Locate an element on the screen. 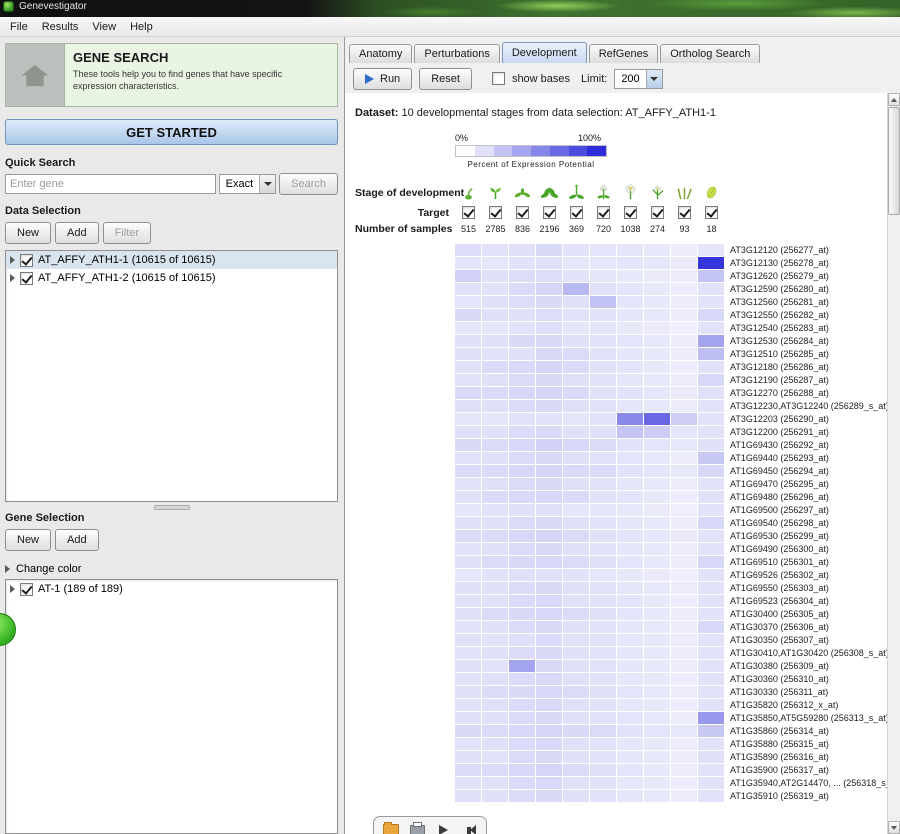 Image resolution: width=900 pixels, height=834 pixels. menu-file: File is located at coordinates (19, 27).